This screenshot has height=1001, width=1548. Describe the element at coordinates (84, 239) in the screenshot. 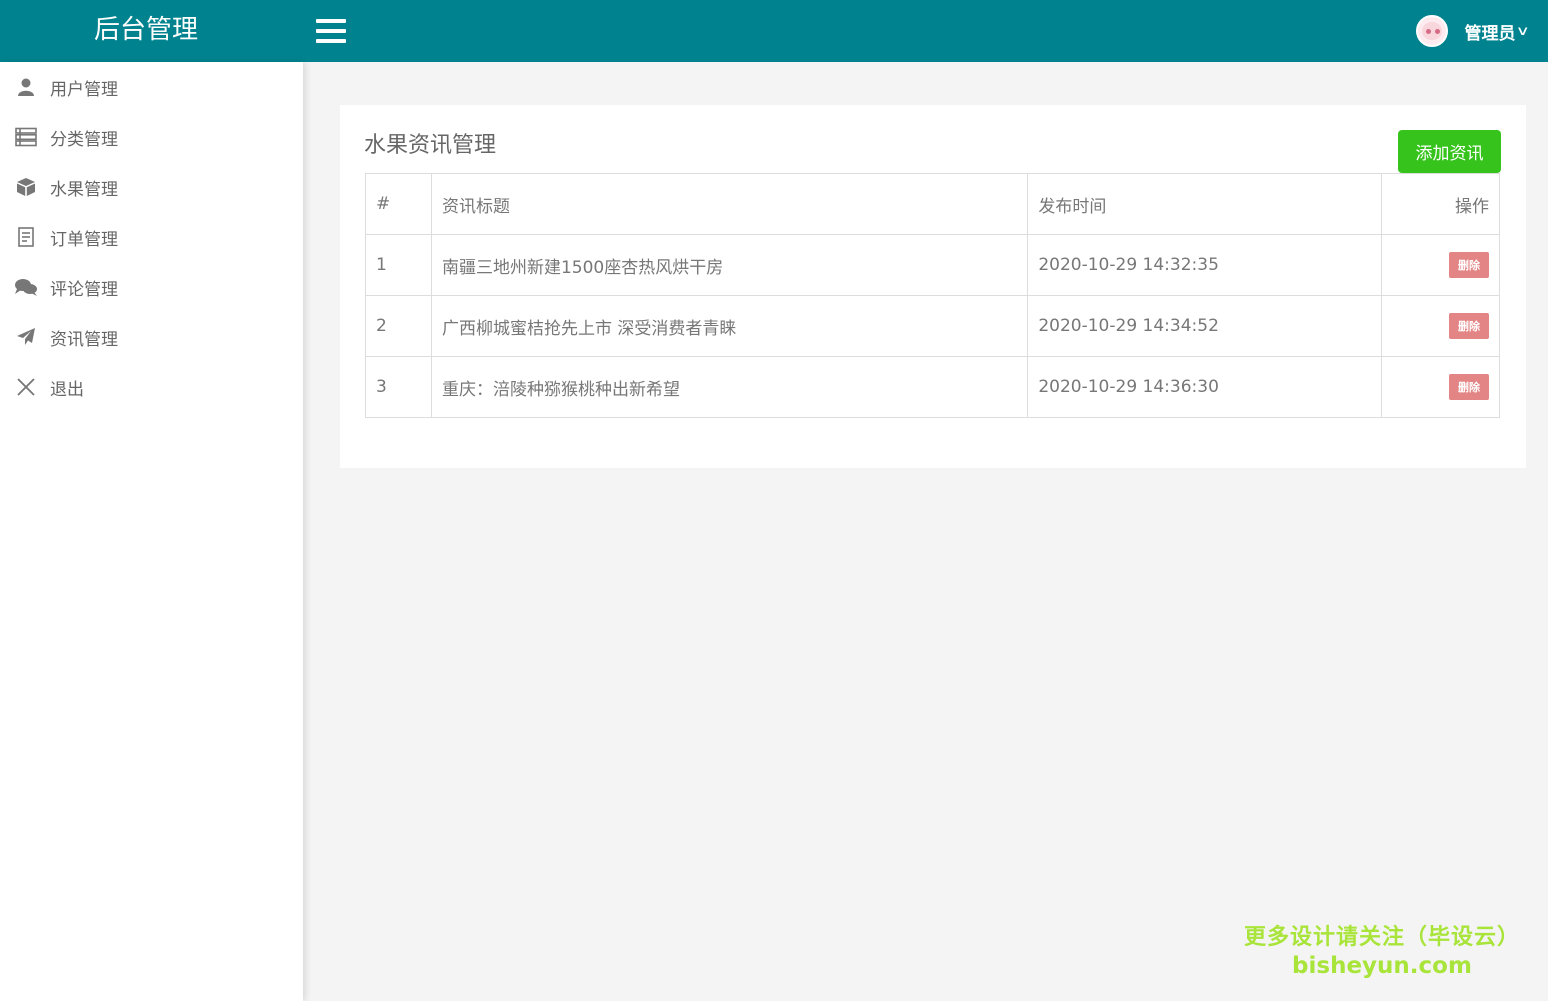

I see `sidebar-item-label: 订单管理` at that location.